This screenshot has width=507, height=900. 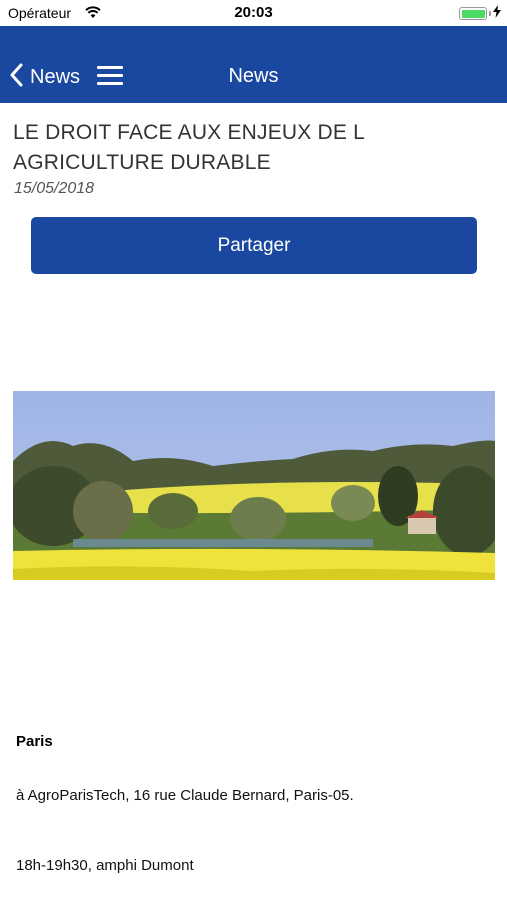 I want to click on battery-tip, so click(x=490, y=13).